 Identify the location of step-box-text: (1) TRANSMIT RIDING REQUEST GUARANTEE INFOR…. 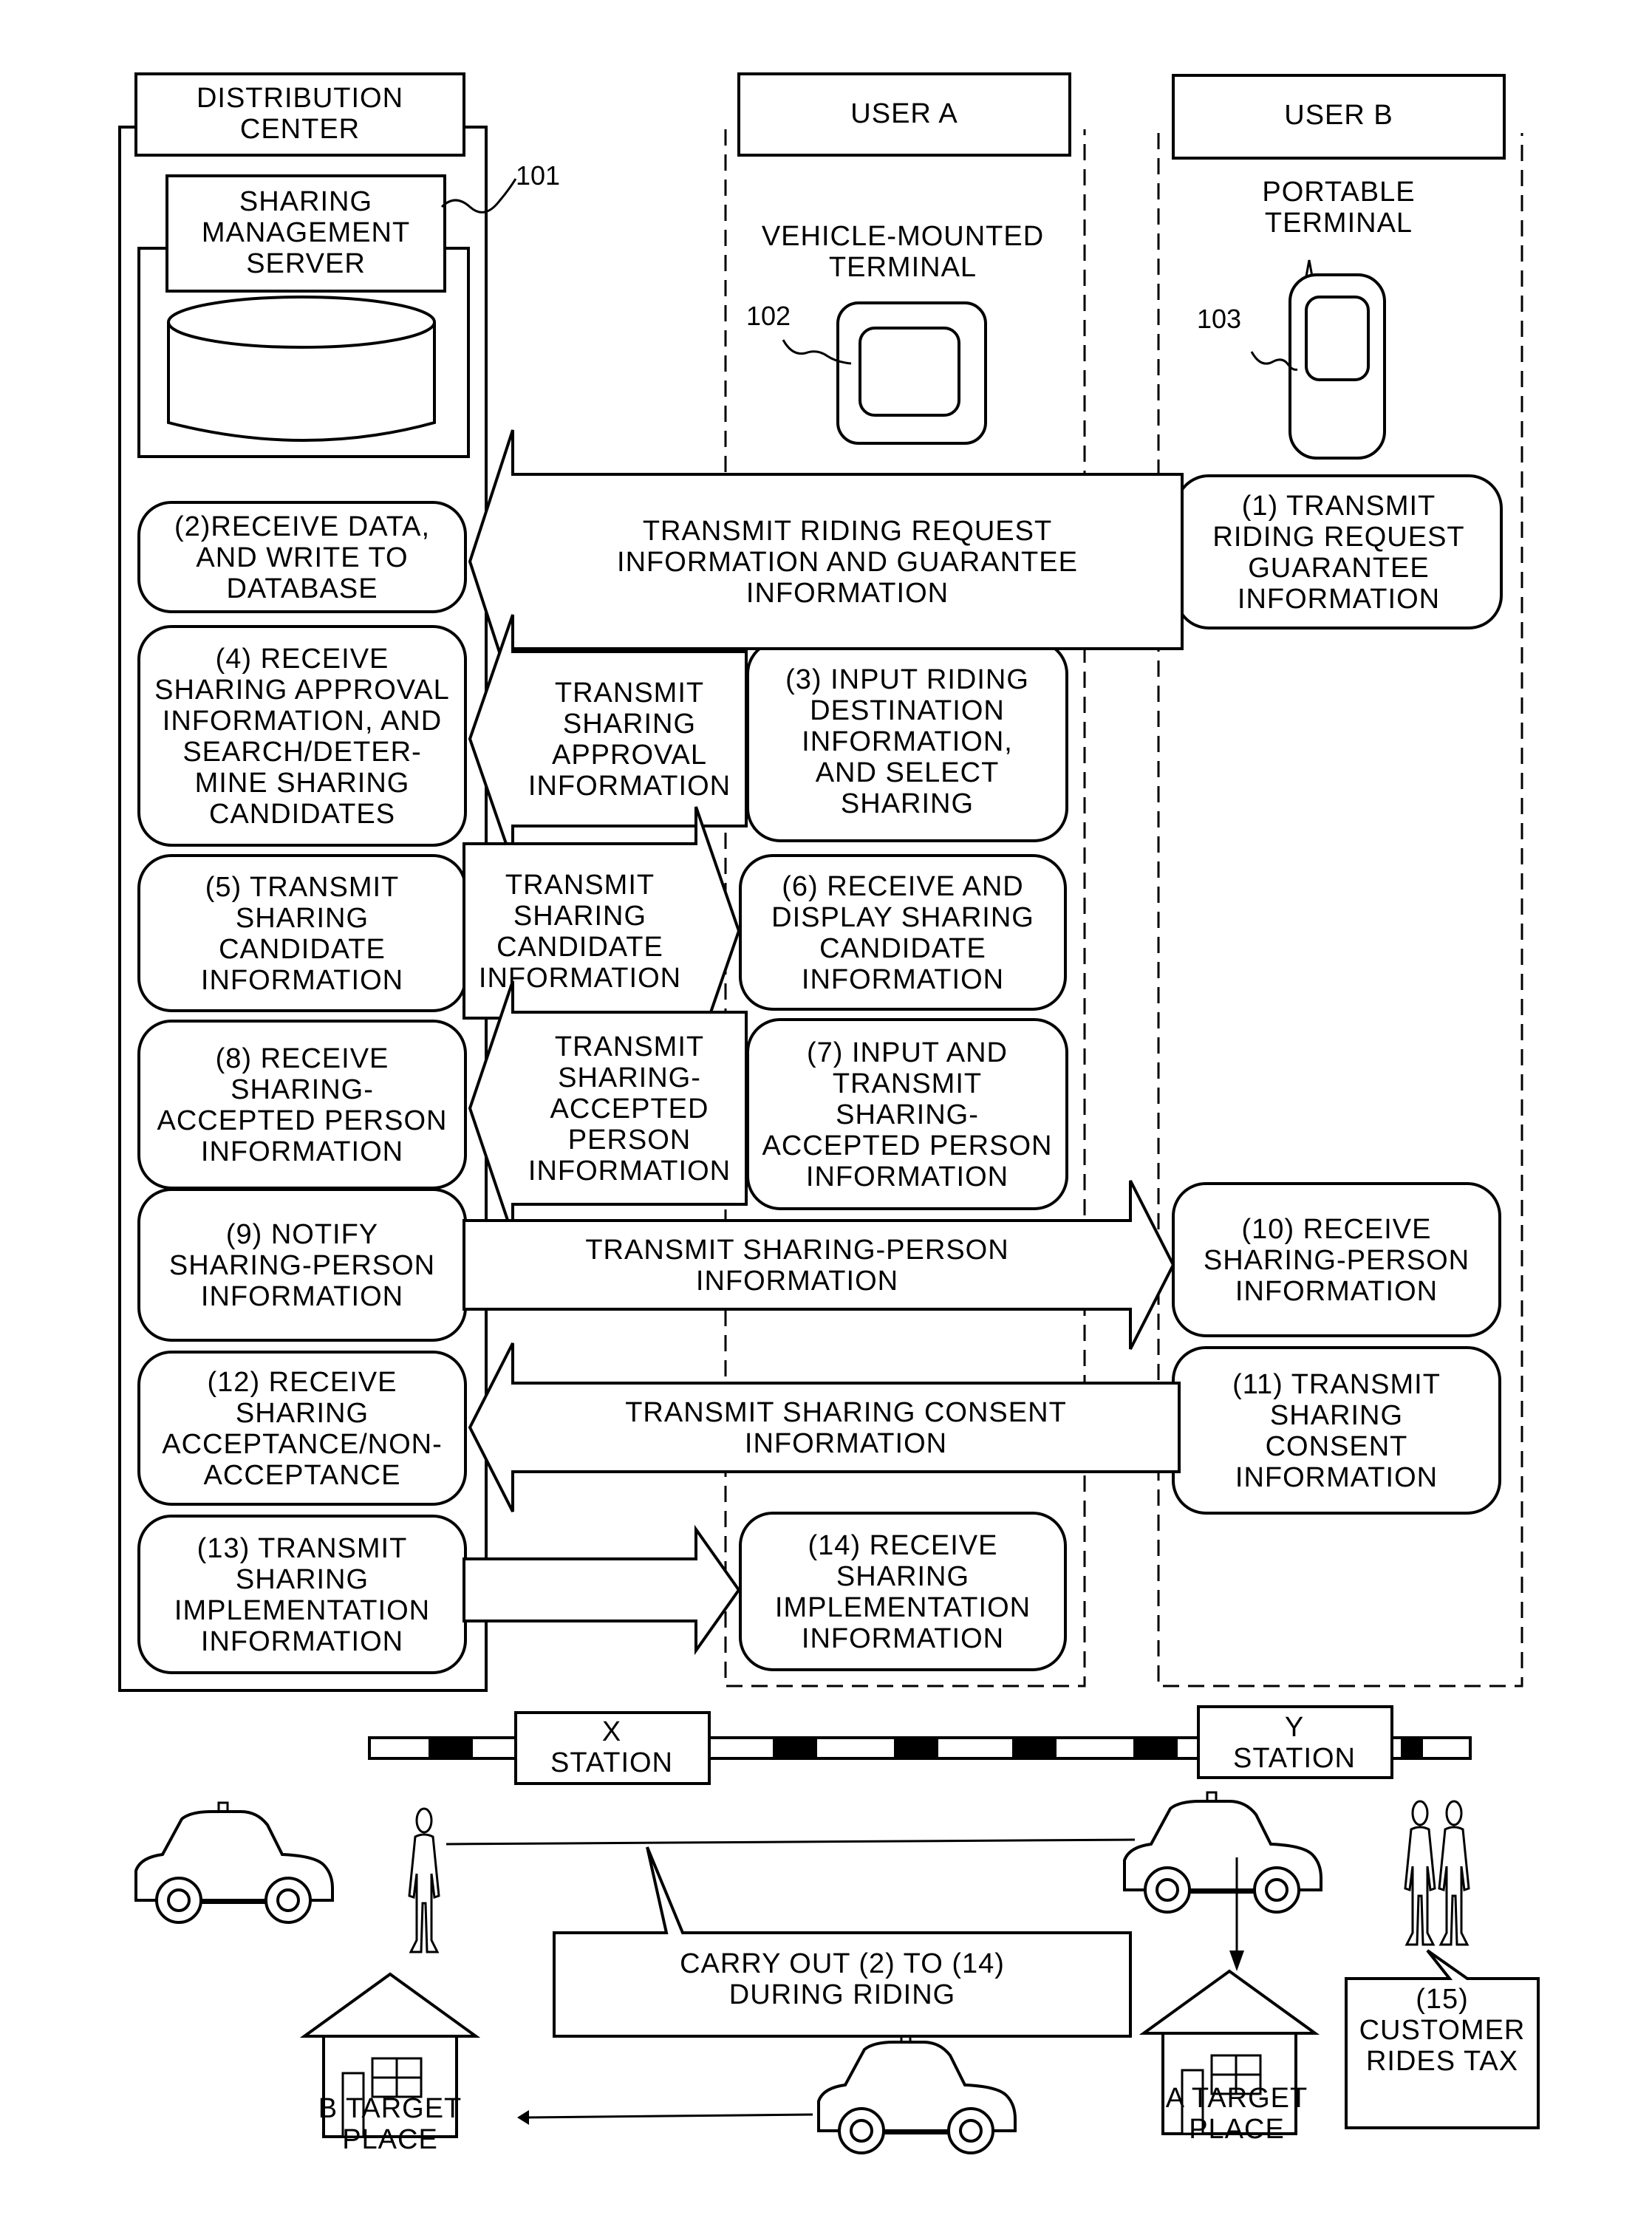
(1338, 553).